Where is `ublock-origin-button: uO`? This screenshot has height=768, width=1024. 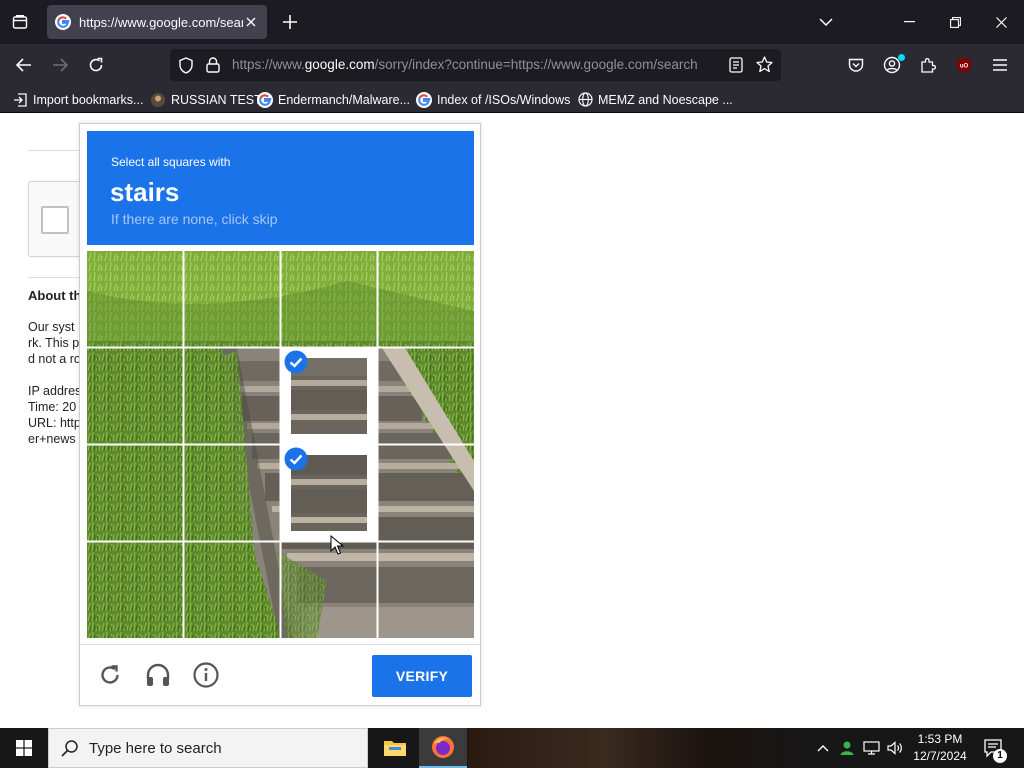
ublock-origin-button: uO is located at coordinates (964, 65).